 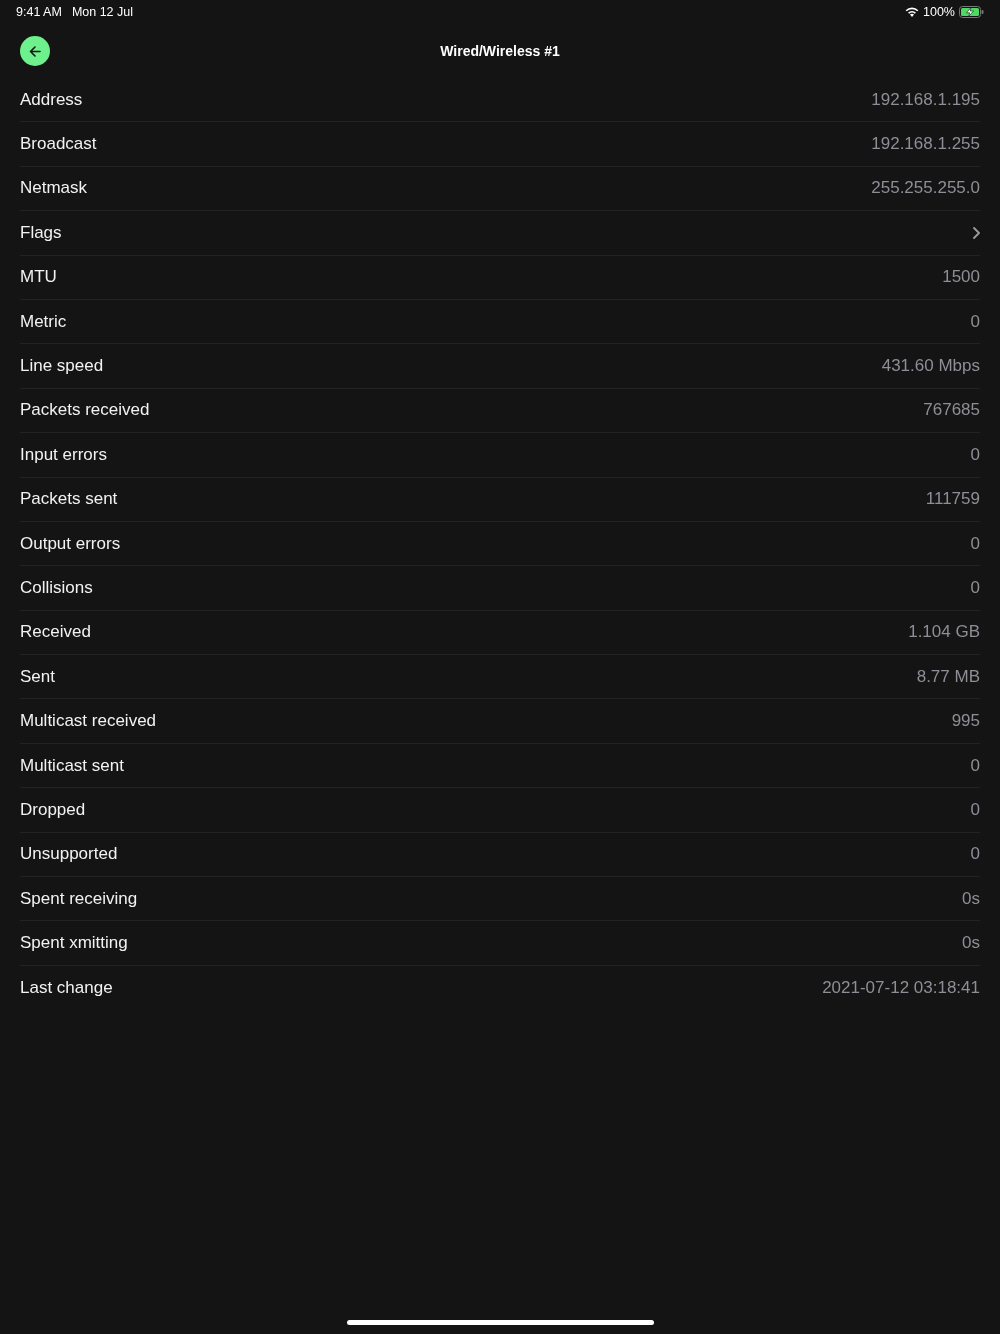 I want to click on status-time: 9:41 AM, so click(x=39, y=12).